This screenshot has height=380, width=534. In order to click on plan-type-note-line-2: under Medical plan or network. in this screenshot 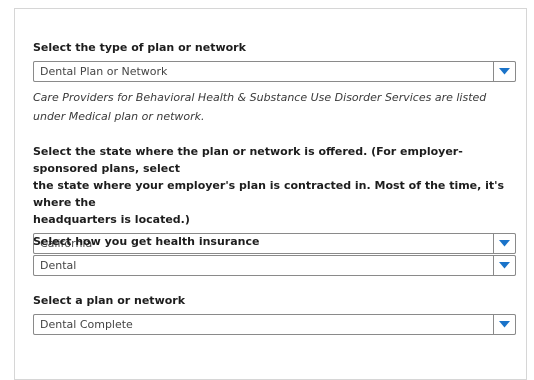, I will do `click(119, 116)`.